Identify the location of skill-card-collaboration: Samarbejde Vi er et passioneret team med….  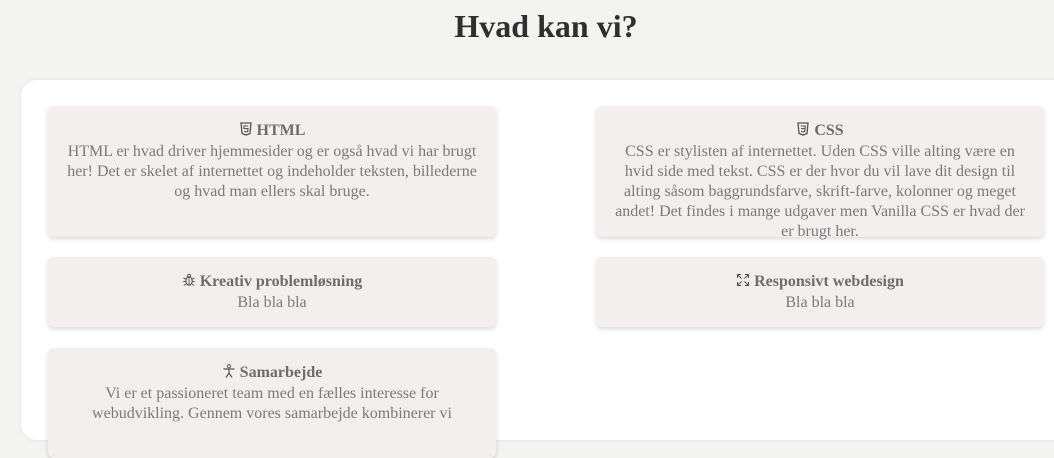
(272, 403).